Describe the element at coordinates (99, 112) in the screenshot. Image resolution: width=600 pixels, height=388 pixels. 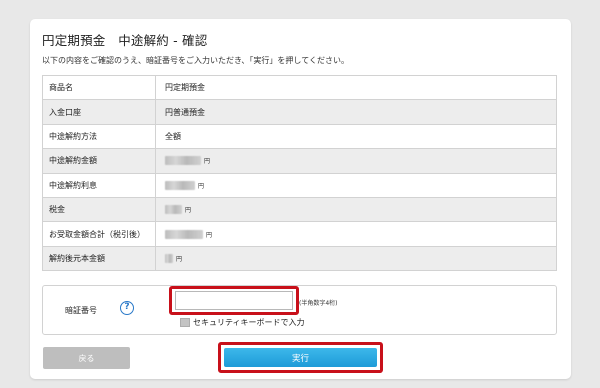
I see `row-label: 入金口座` at that location.